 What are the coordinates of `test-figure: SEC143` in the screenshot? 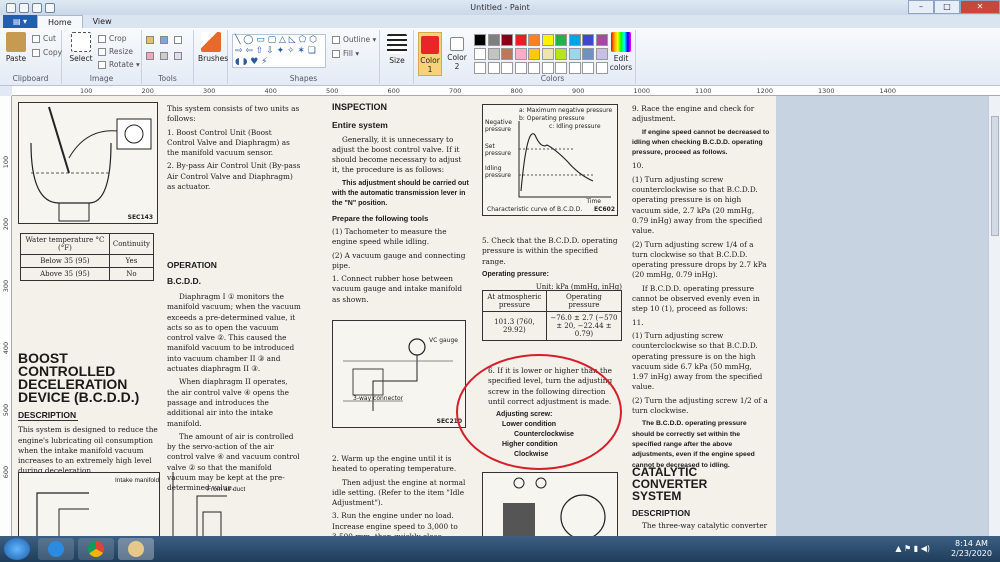 It's located at (88, 163).